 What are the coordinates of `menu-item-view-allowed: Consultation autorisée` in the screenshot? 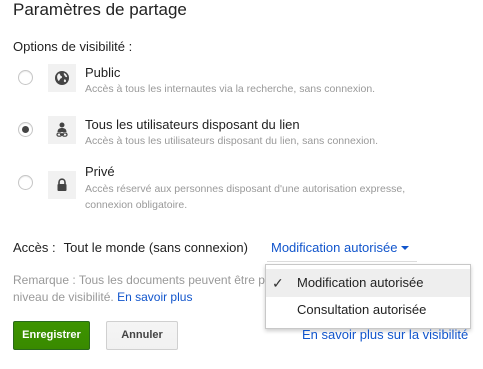 It's located at (368, 310).